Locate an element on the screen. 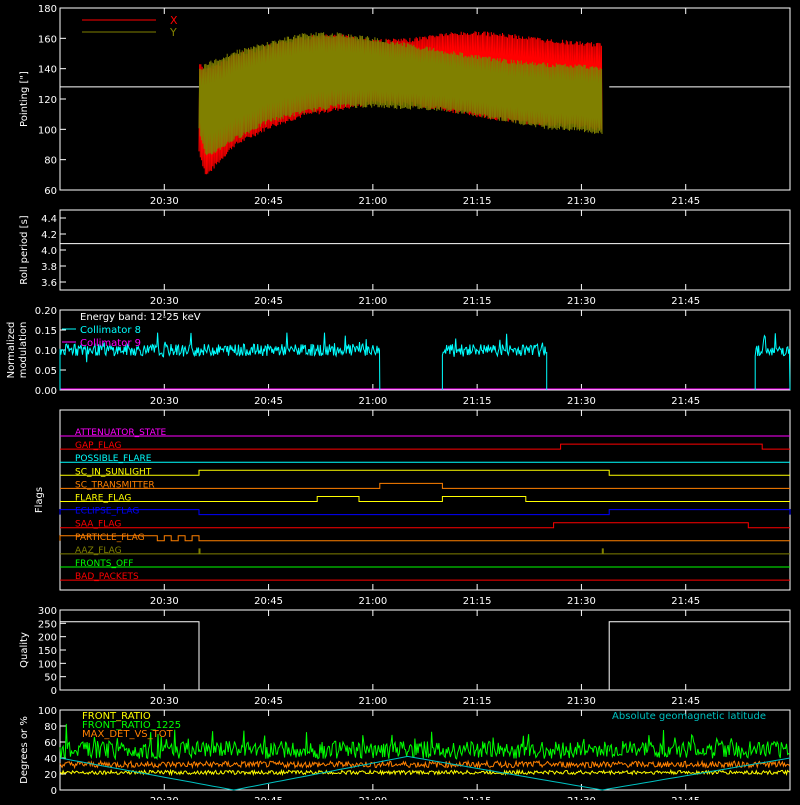 Image resolution: width=800 pixels, height=805 pixels. y-tick-label-modulation-1: 0.05 is located at coordinates (46, 371).